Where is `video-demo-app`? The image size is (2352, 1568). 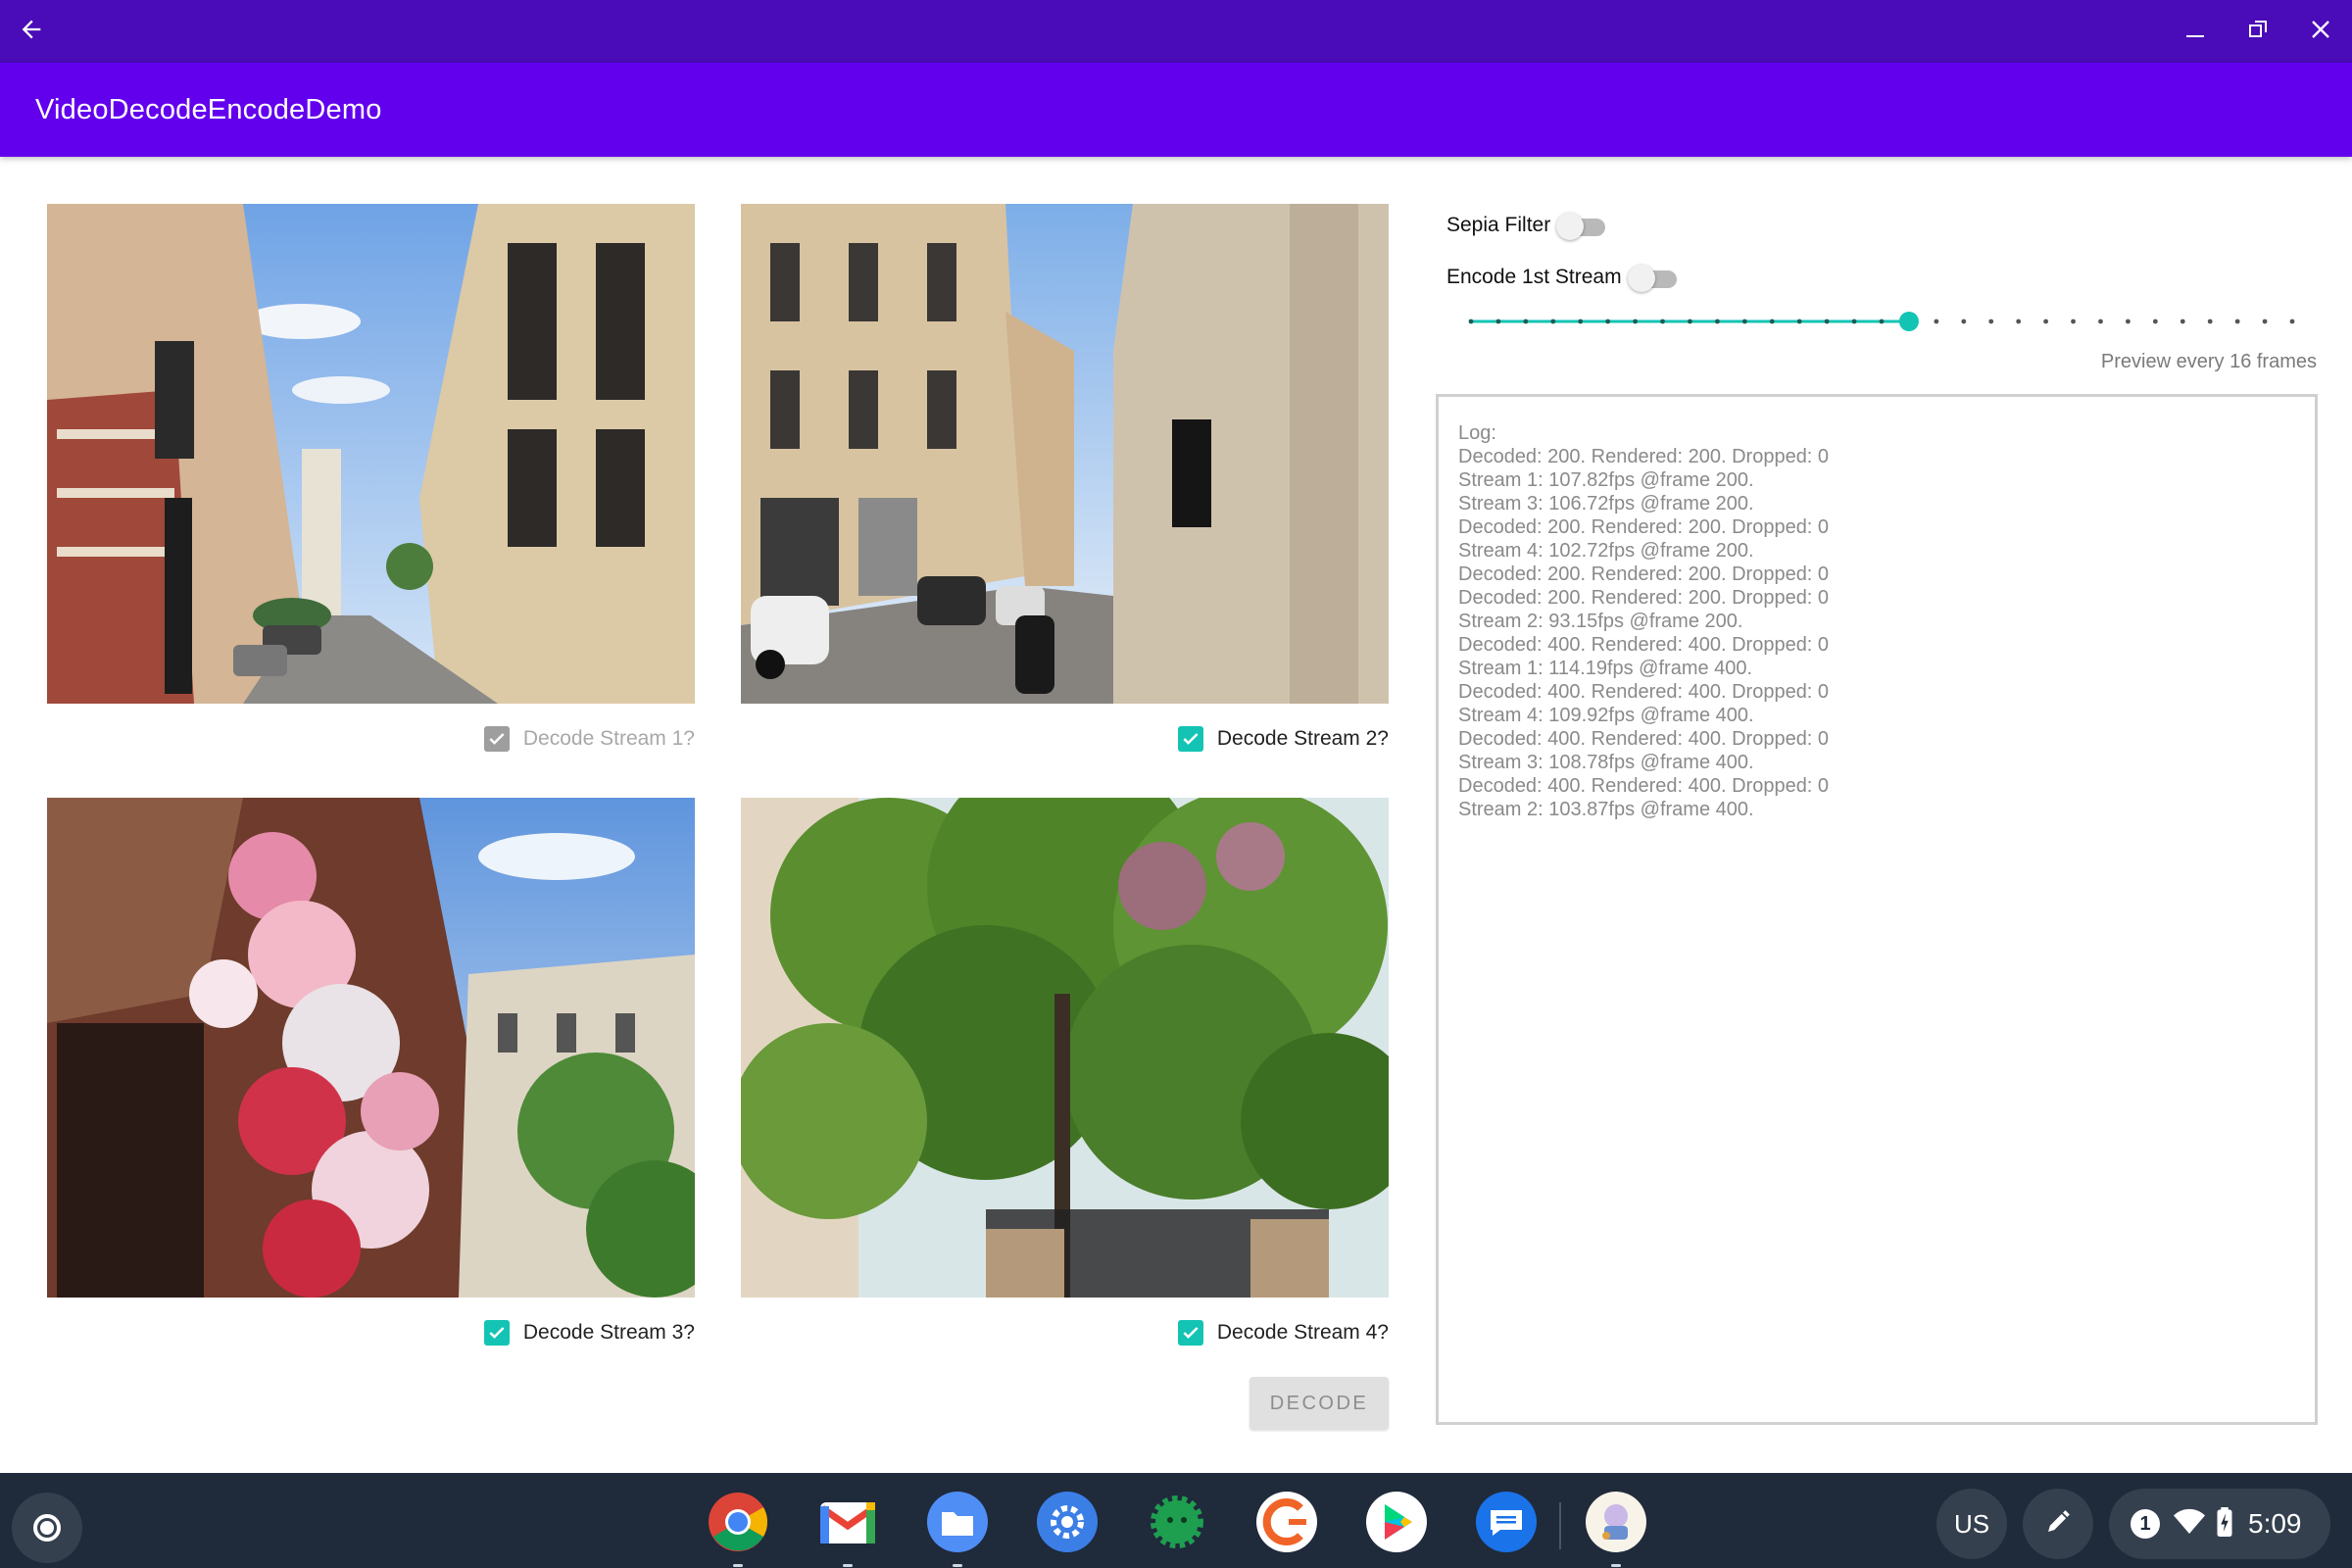 video-demo-app is located at coordinates (1616, 1529).